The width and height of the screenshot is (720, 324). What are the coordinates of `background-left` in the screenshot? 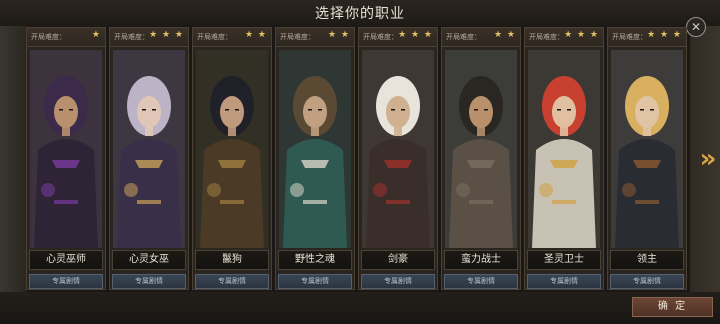 It's located at (13, 160).